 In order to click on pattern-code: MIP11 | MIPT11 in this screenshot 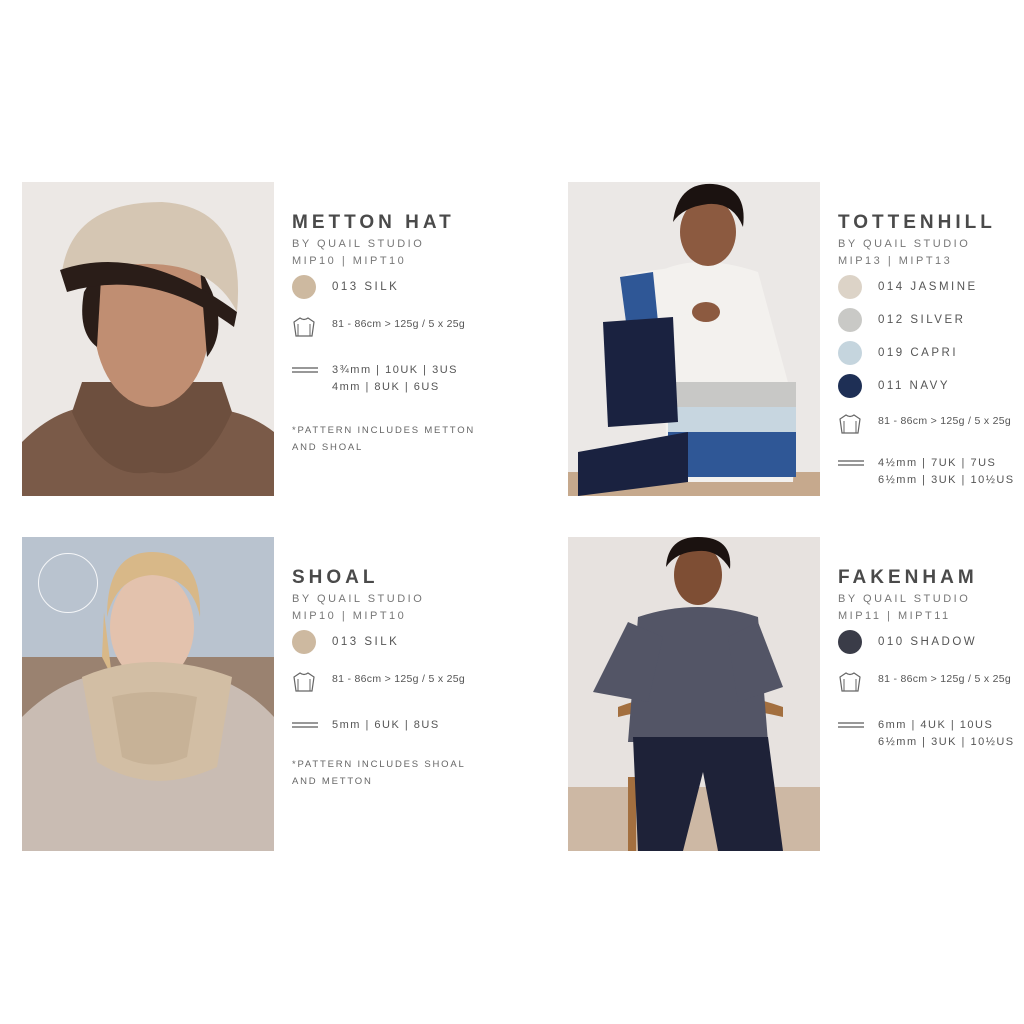, I will do `click(894, 616)`.